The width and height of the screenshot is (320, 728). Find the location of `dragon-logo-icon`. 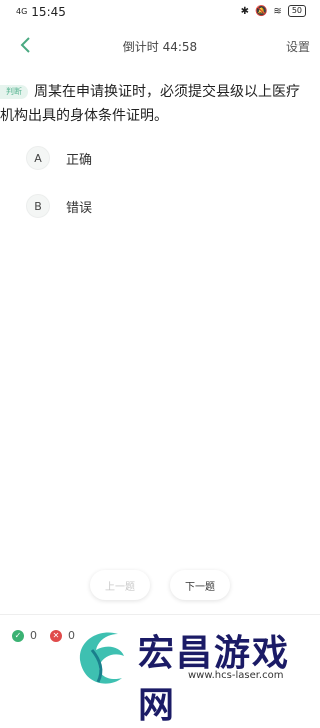

dragon-logo-icon is located at coordinates (101, 658).